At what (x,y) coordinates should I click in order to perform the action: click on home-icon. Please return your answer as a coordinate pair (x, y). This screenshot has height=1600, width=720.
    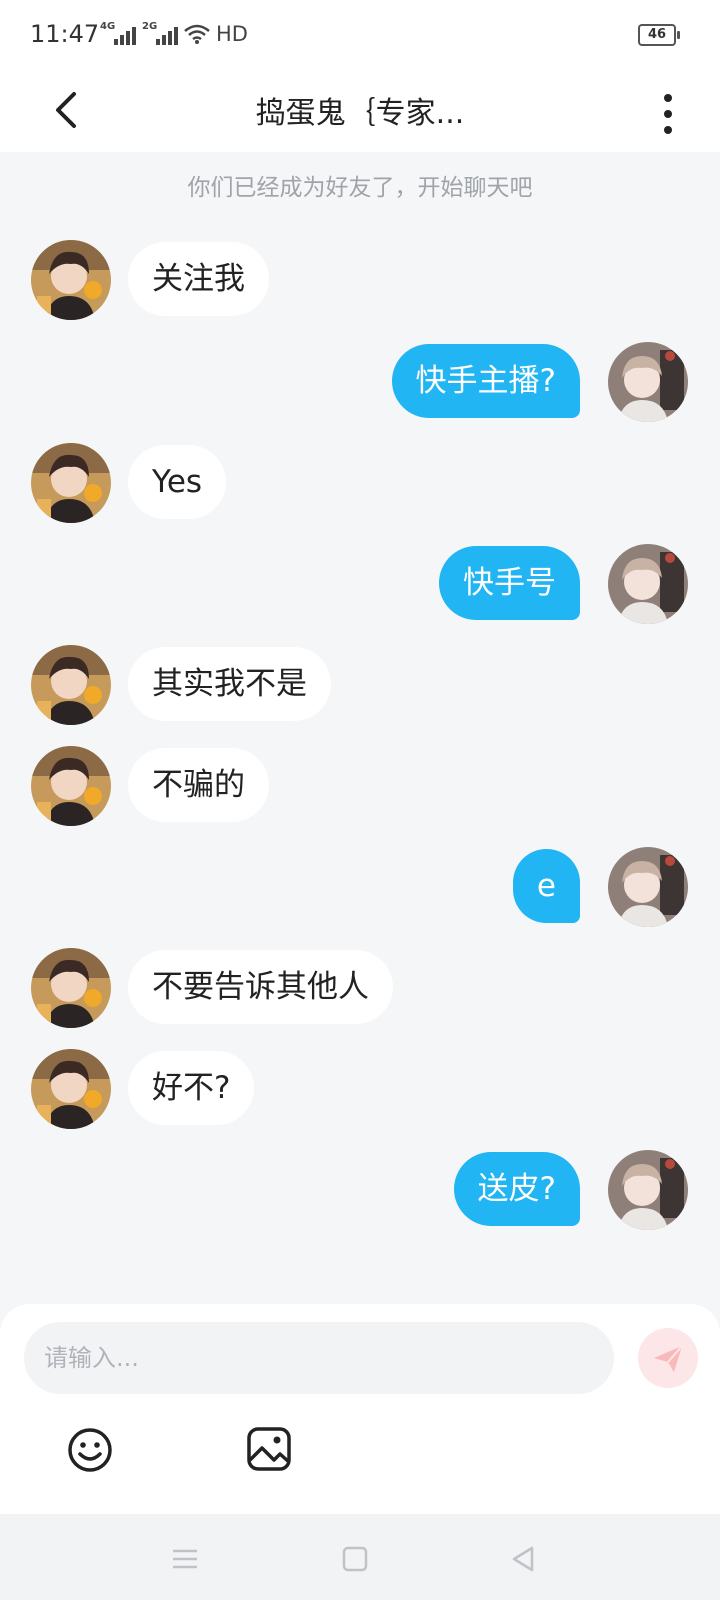
    Looking at the image, I should click on (355, 1559).